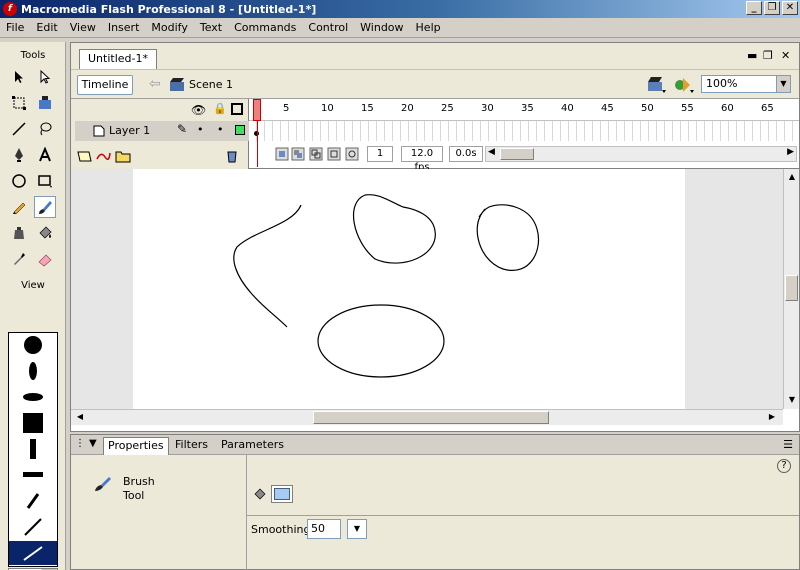 The width and height of the screenshot is (800, 570). I want to click on brush-tool-icon, so click(45, 207).